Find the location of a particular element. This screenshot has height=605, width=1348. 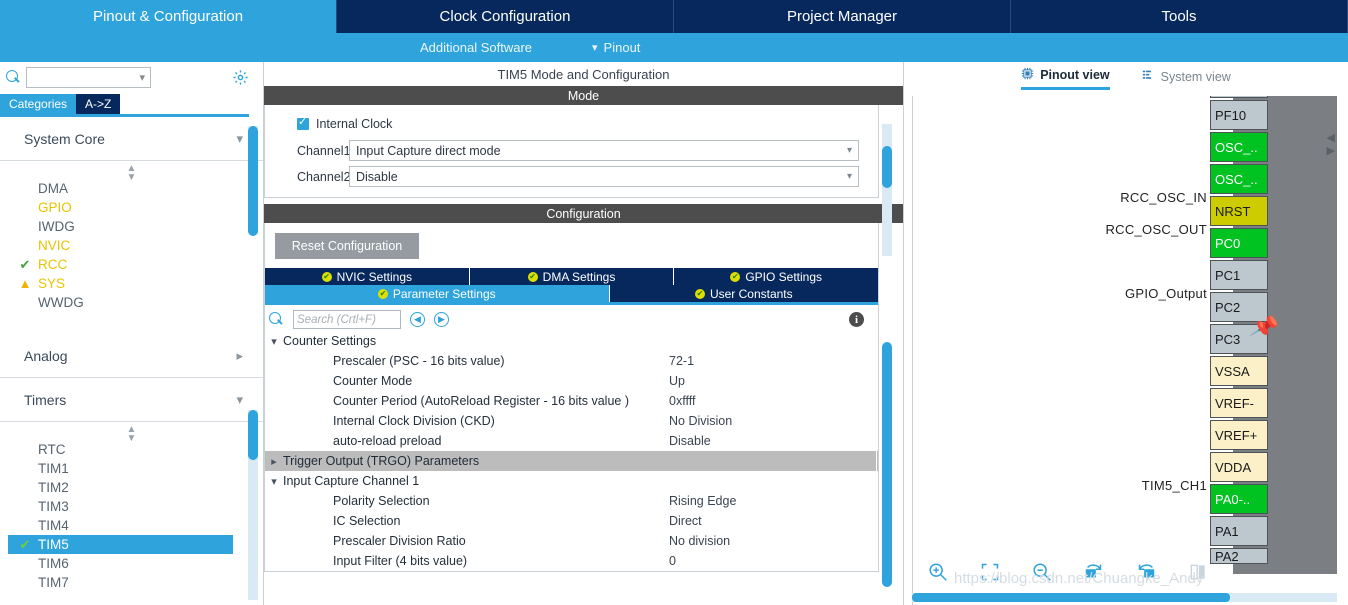

pin-block: PF10 is located at coordinates (1239, 97).